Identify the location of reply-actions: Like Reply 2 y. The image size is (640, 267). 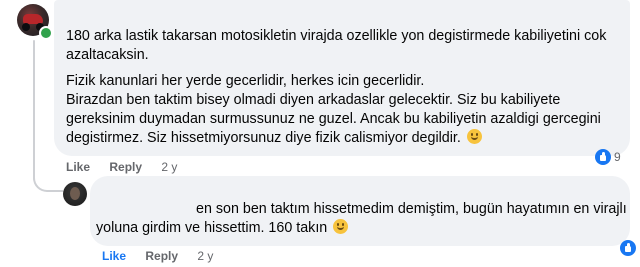
(165, 256).